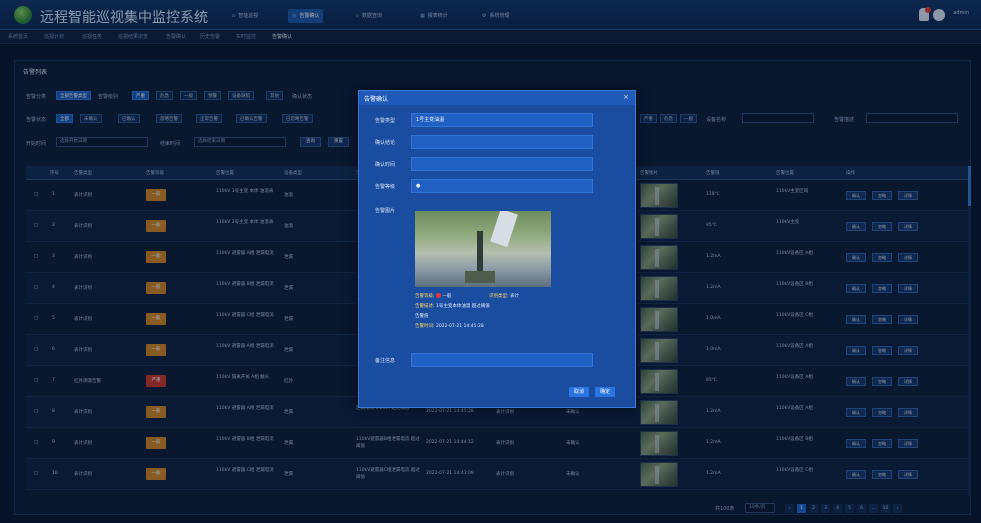  I want to click on detail-desc: 告警描述: 1号主变本体油温 超过阈值, so click(452, 306).